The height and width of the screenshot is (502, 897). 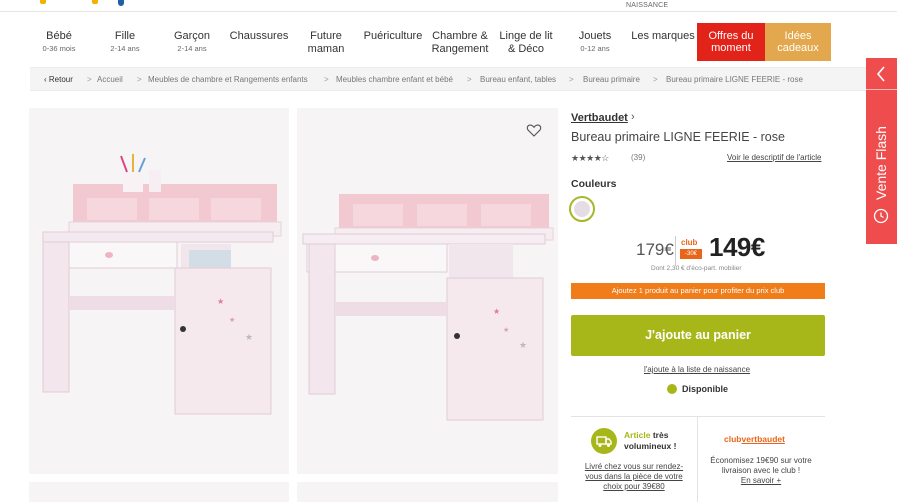 What do you see at coordinates (611, 79) in the screenshot?
I see `breadcrumb-item: Bureau primaire` at bounding box center [611, 79].